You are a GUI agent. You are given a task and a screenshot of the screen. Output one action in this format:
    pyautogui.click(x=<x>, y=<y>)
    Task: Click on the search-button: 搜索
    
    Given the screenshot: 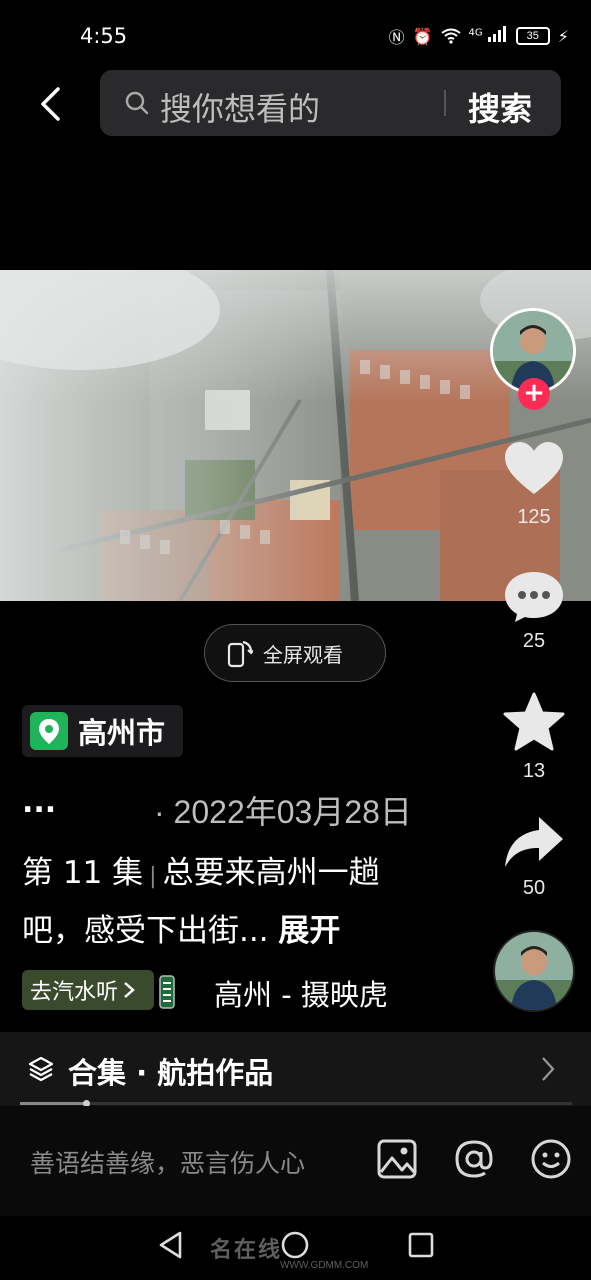 What is the action you would take?
    pyautogui.click(x=500, y=107)
    